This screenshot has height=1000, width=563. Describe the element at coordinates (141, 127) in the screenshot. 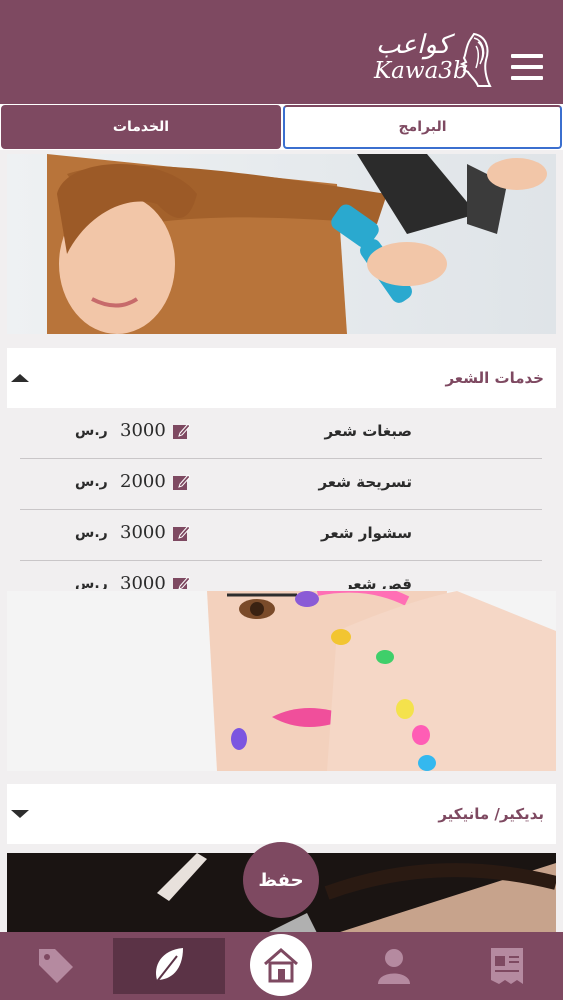

I see `tab-services: الخدمات` at that location.